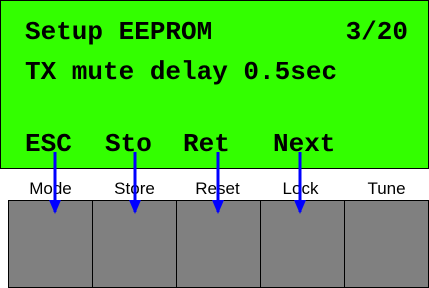  Describe the element at coordinates (50, 188) in the screenshot. I see `button-label-mode: Mode` at that location.